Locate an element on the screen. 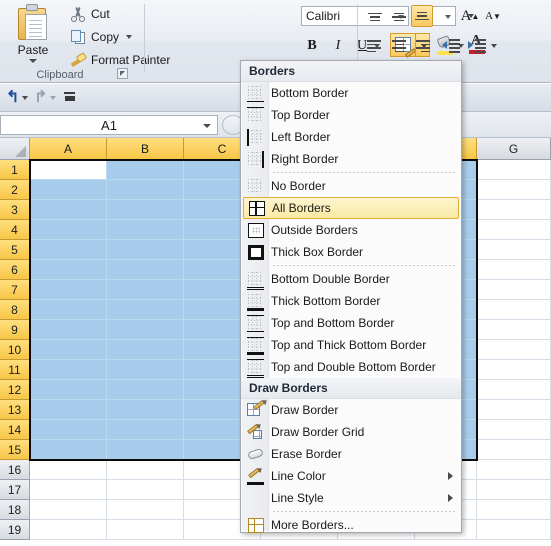 Image resolution: width=551 pixels, height=546 pixels. copy-button: Copy is located at coordinates (101, 37).